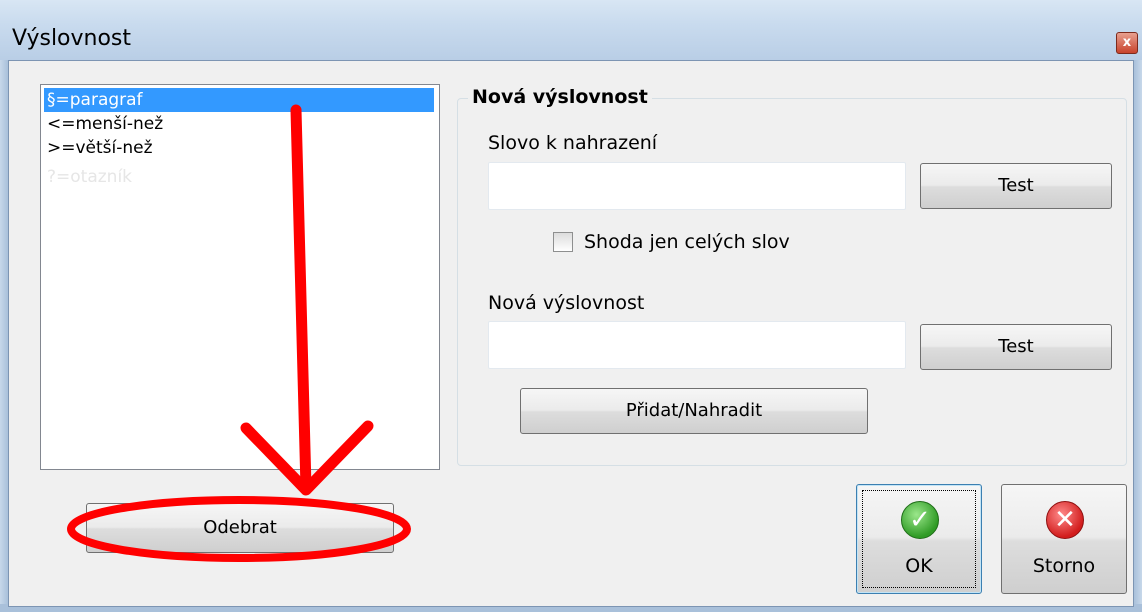  Describe the element at coordinates (1016, 186) in the screenshot. I see `test-word-button: Test` at that location.